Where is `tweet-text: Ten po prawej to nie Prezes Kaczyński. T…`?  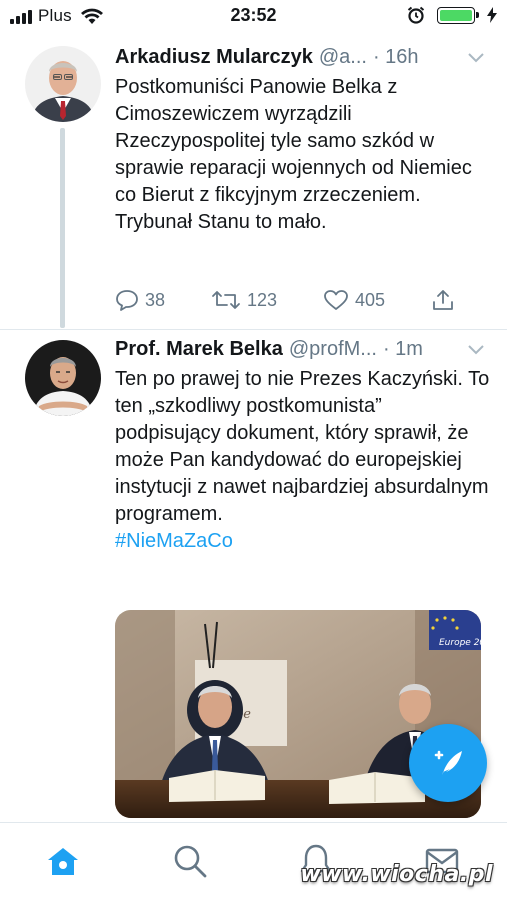
tweet-text: Ten po prawej to nie Prezes Kaczyński. T… is located at coordinates (302, 446).